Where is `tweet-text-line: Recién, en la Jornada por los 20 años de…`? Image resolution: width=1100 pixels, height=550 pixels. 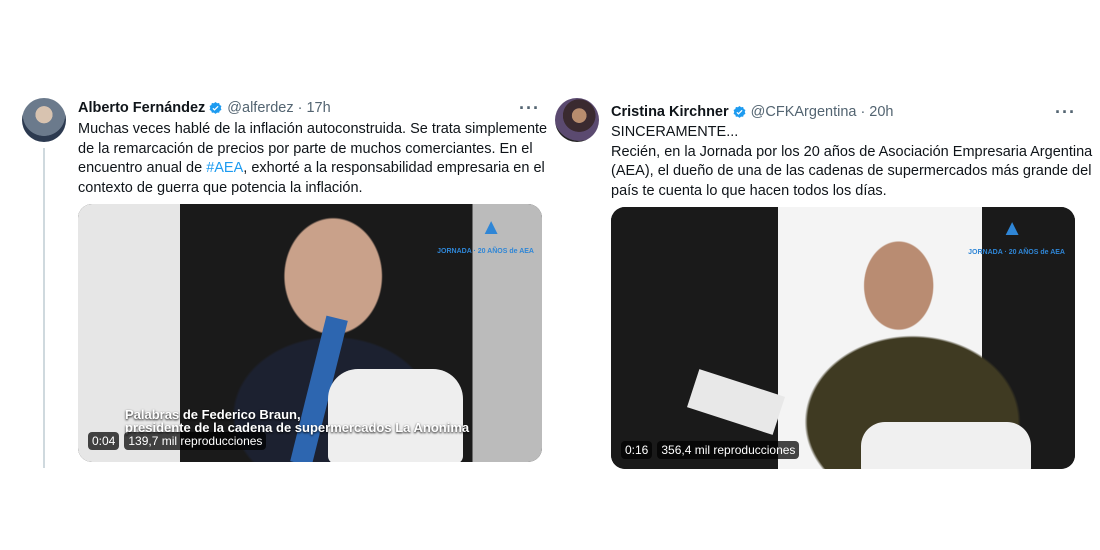 tweet-text-line: Recién, en la Jornada por los 20 años de… is located at coordinates (852, 151).